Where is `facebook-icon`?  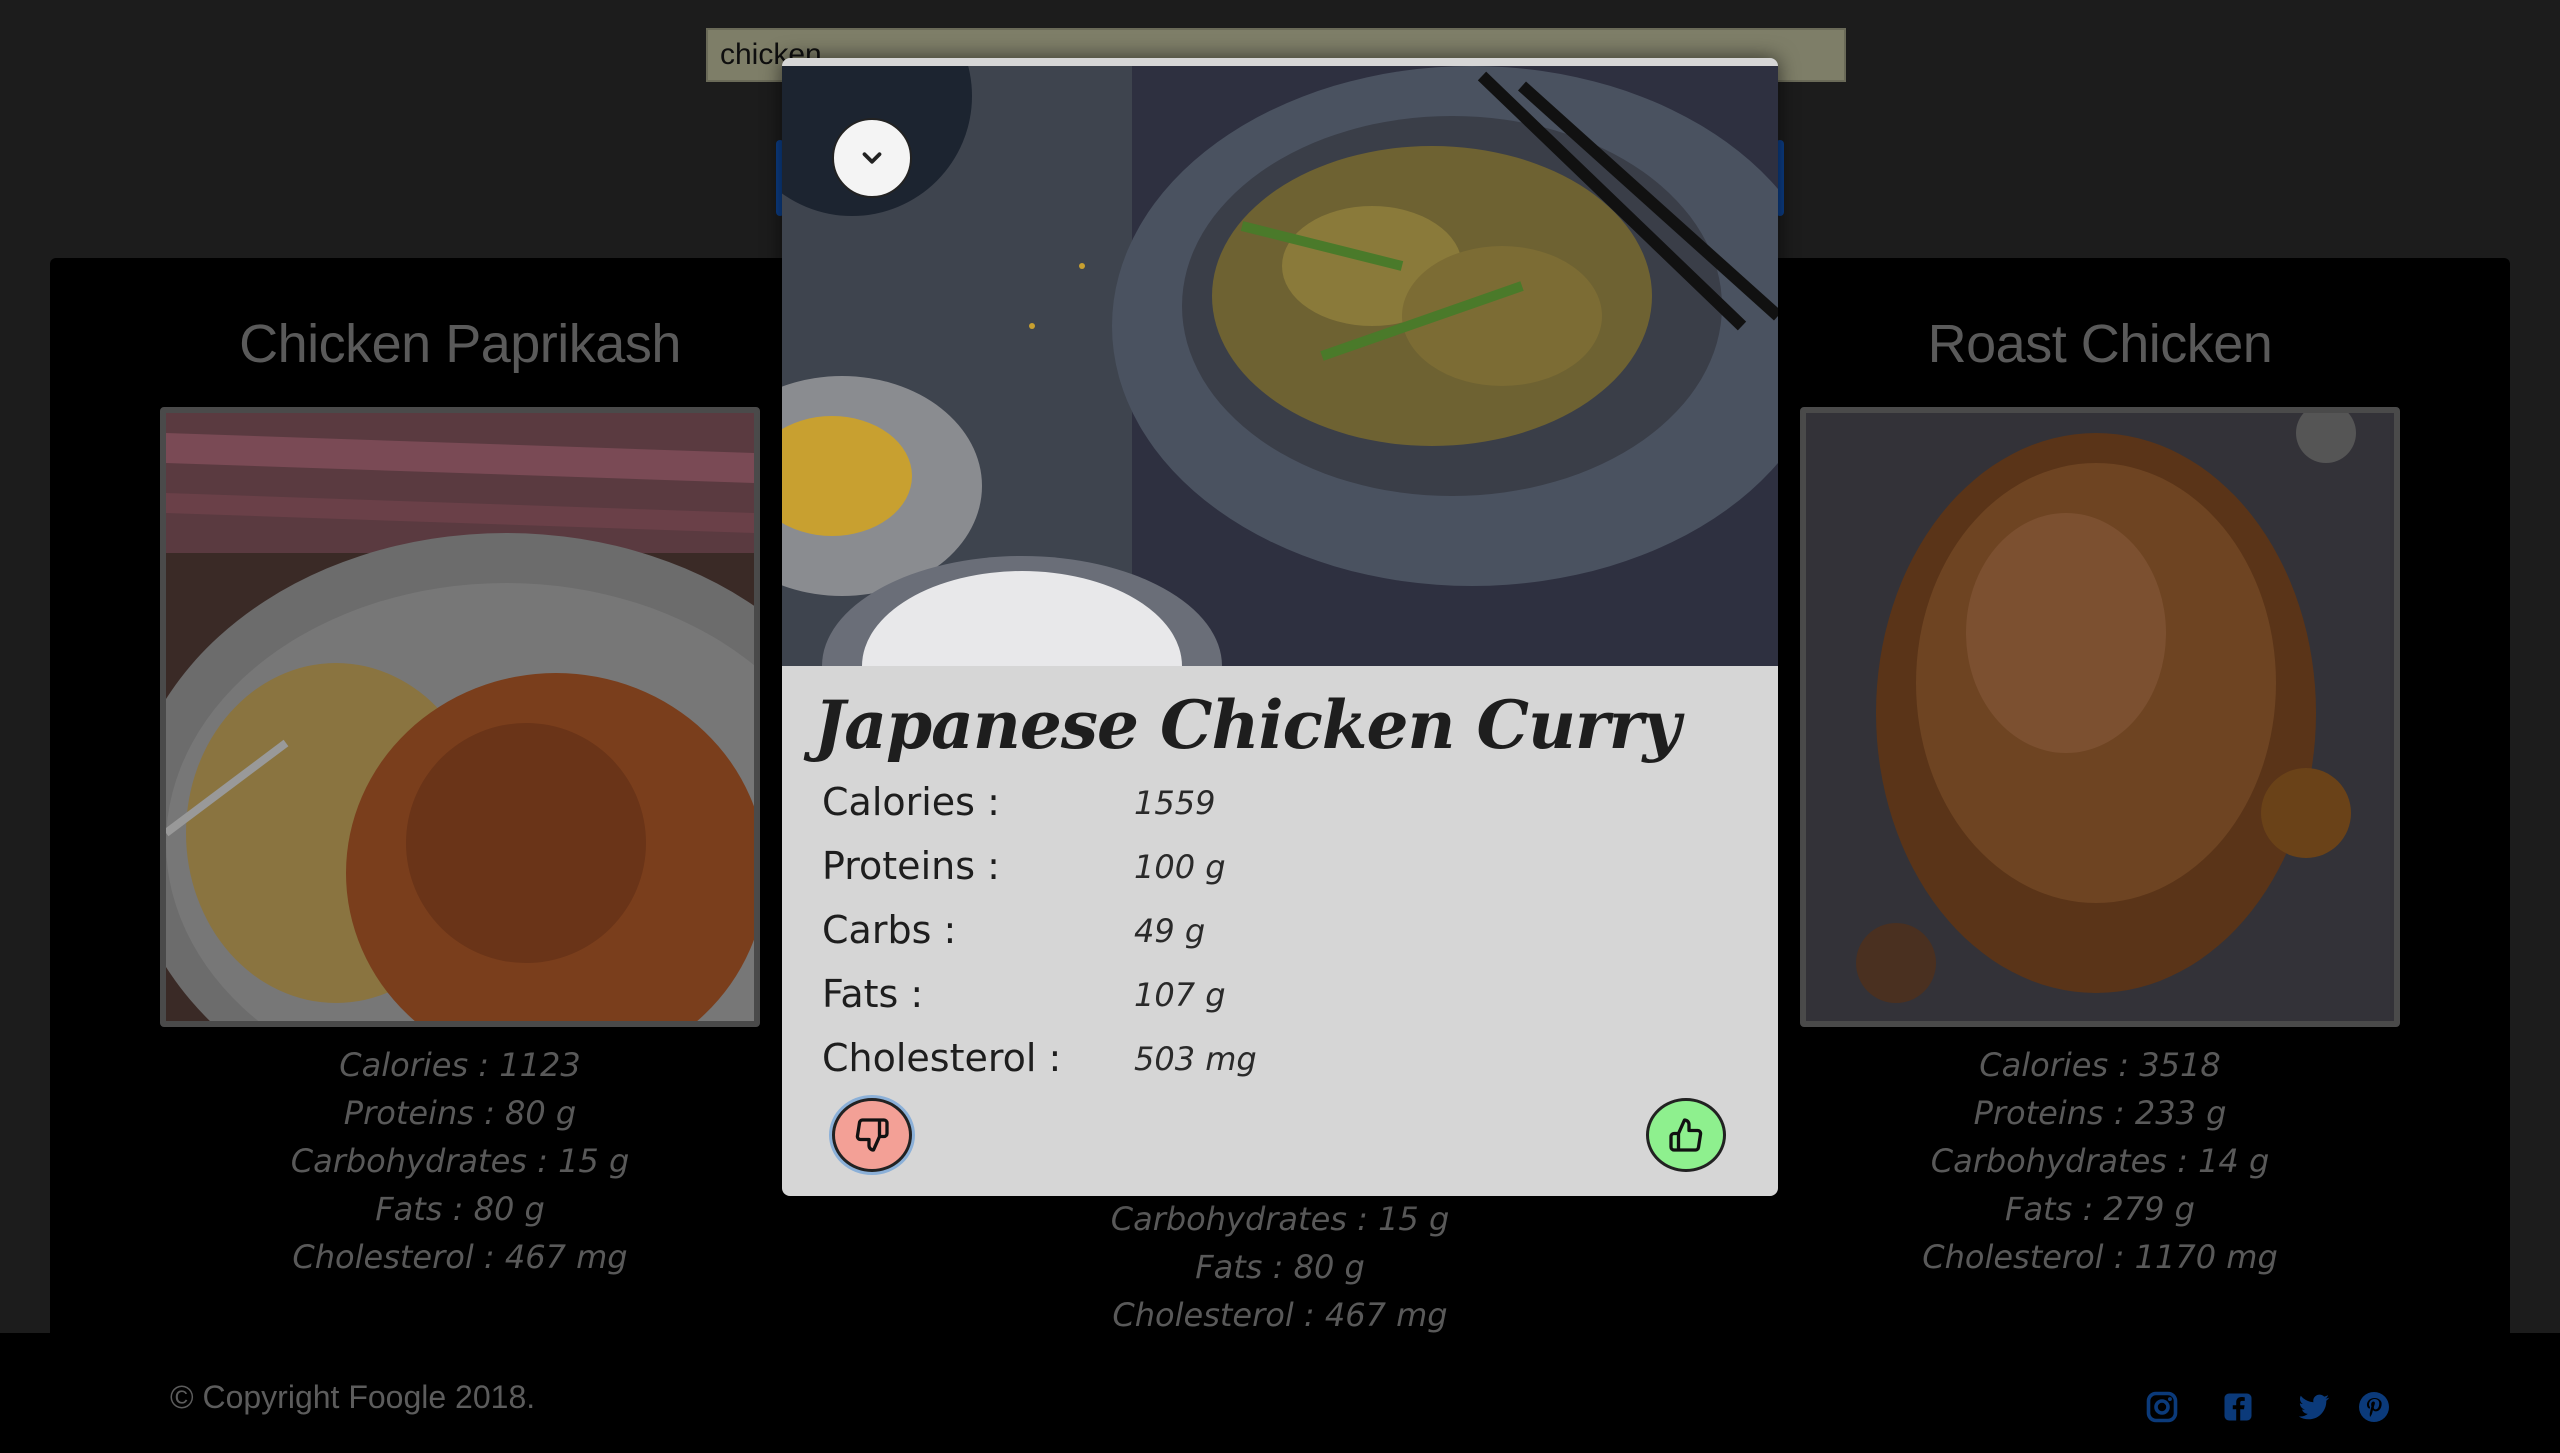
facebook-icon is located at coordinates (2238, 1407).